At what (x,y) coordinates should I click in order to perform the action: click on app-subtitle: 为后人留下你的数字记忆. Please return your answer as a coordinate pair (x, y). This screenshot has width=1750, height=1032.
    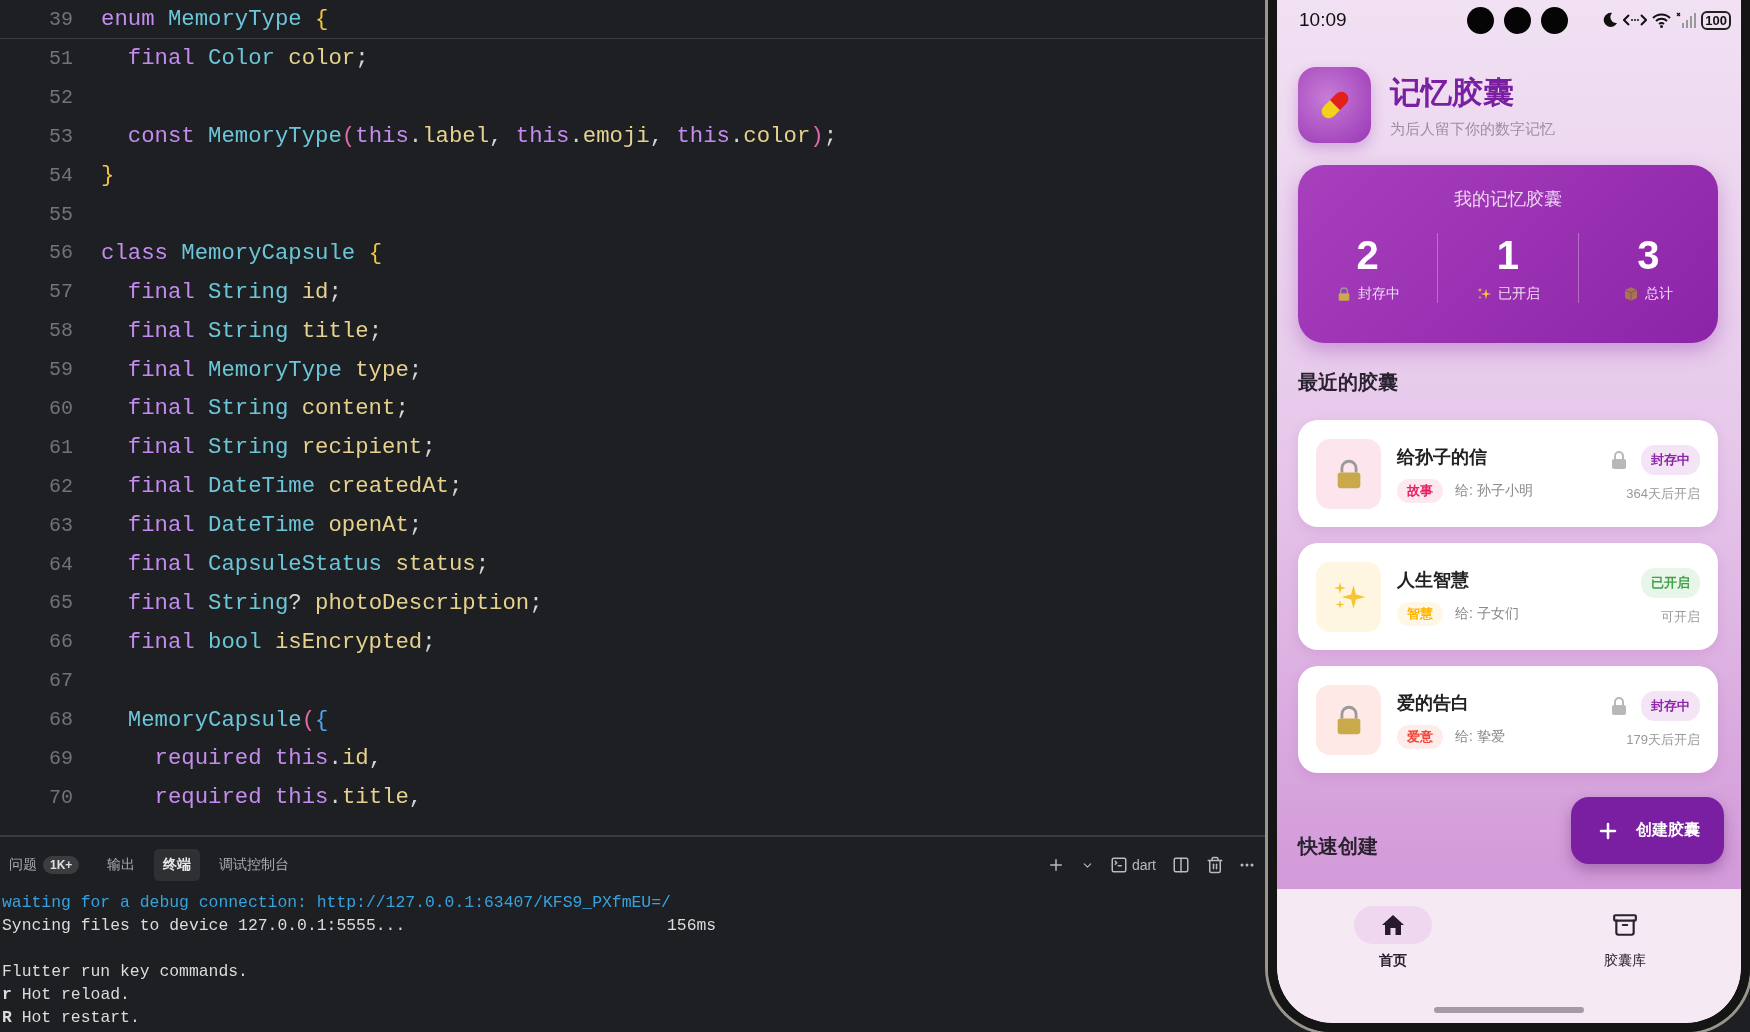
    Looking at the image, I should click on (1472, 129).